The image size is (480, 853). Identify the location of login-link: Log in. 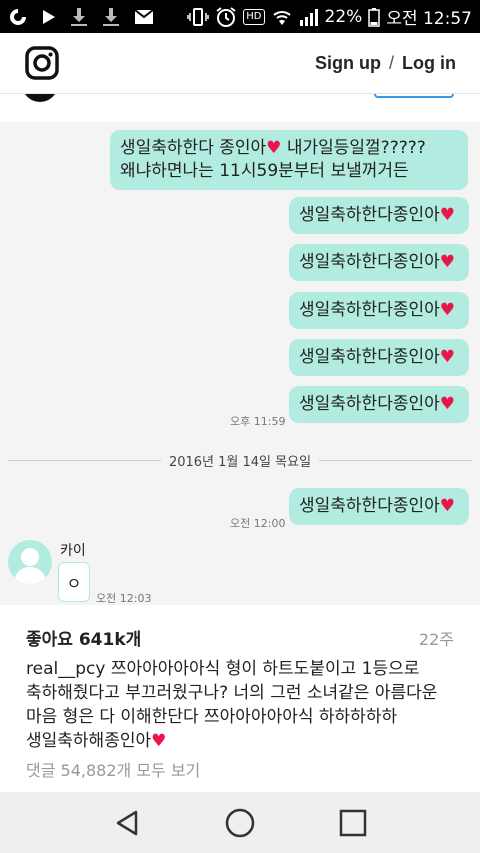
(429, 63).